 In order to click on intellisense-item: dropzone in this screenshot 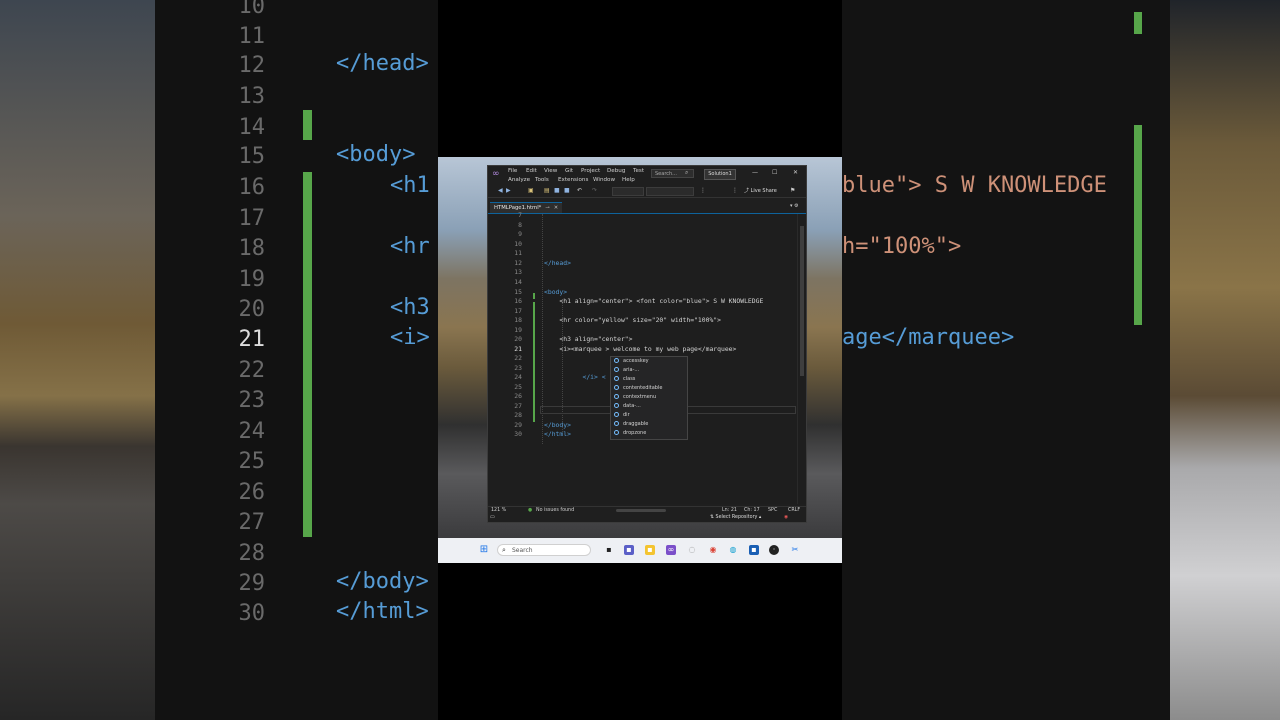, I will do `click(630, 433)`.